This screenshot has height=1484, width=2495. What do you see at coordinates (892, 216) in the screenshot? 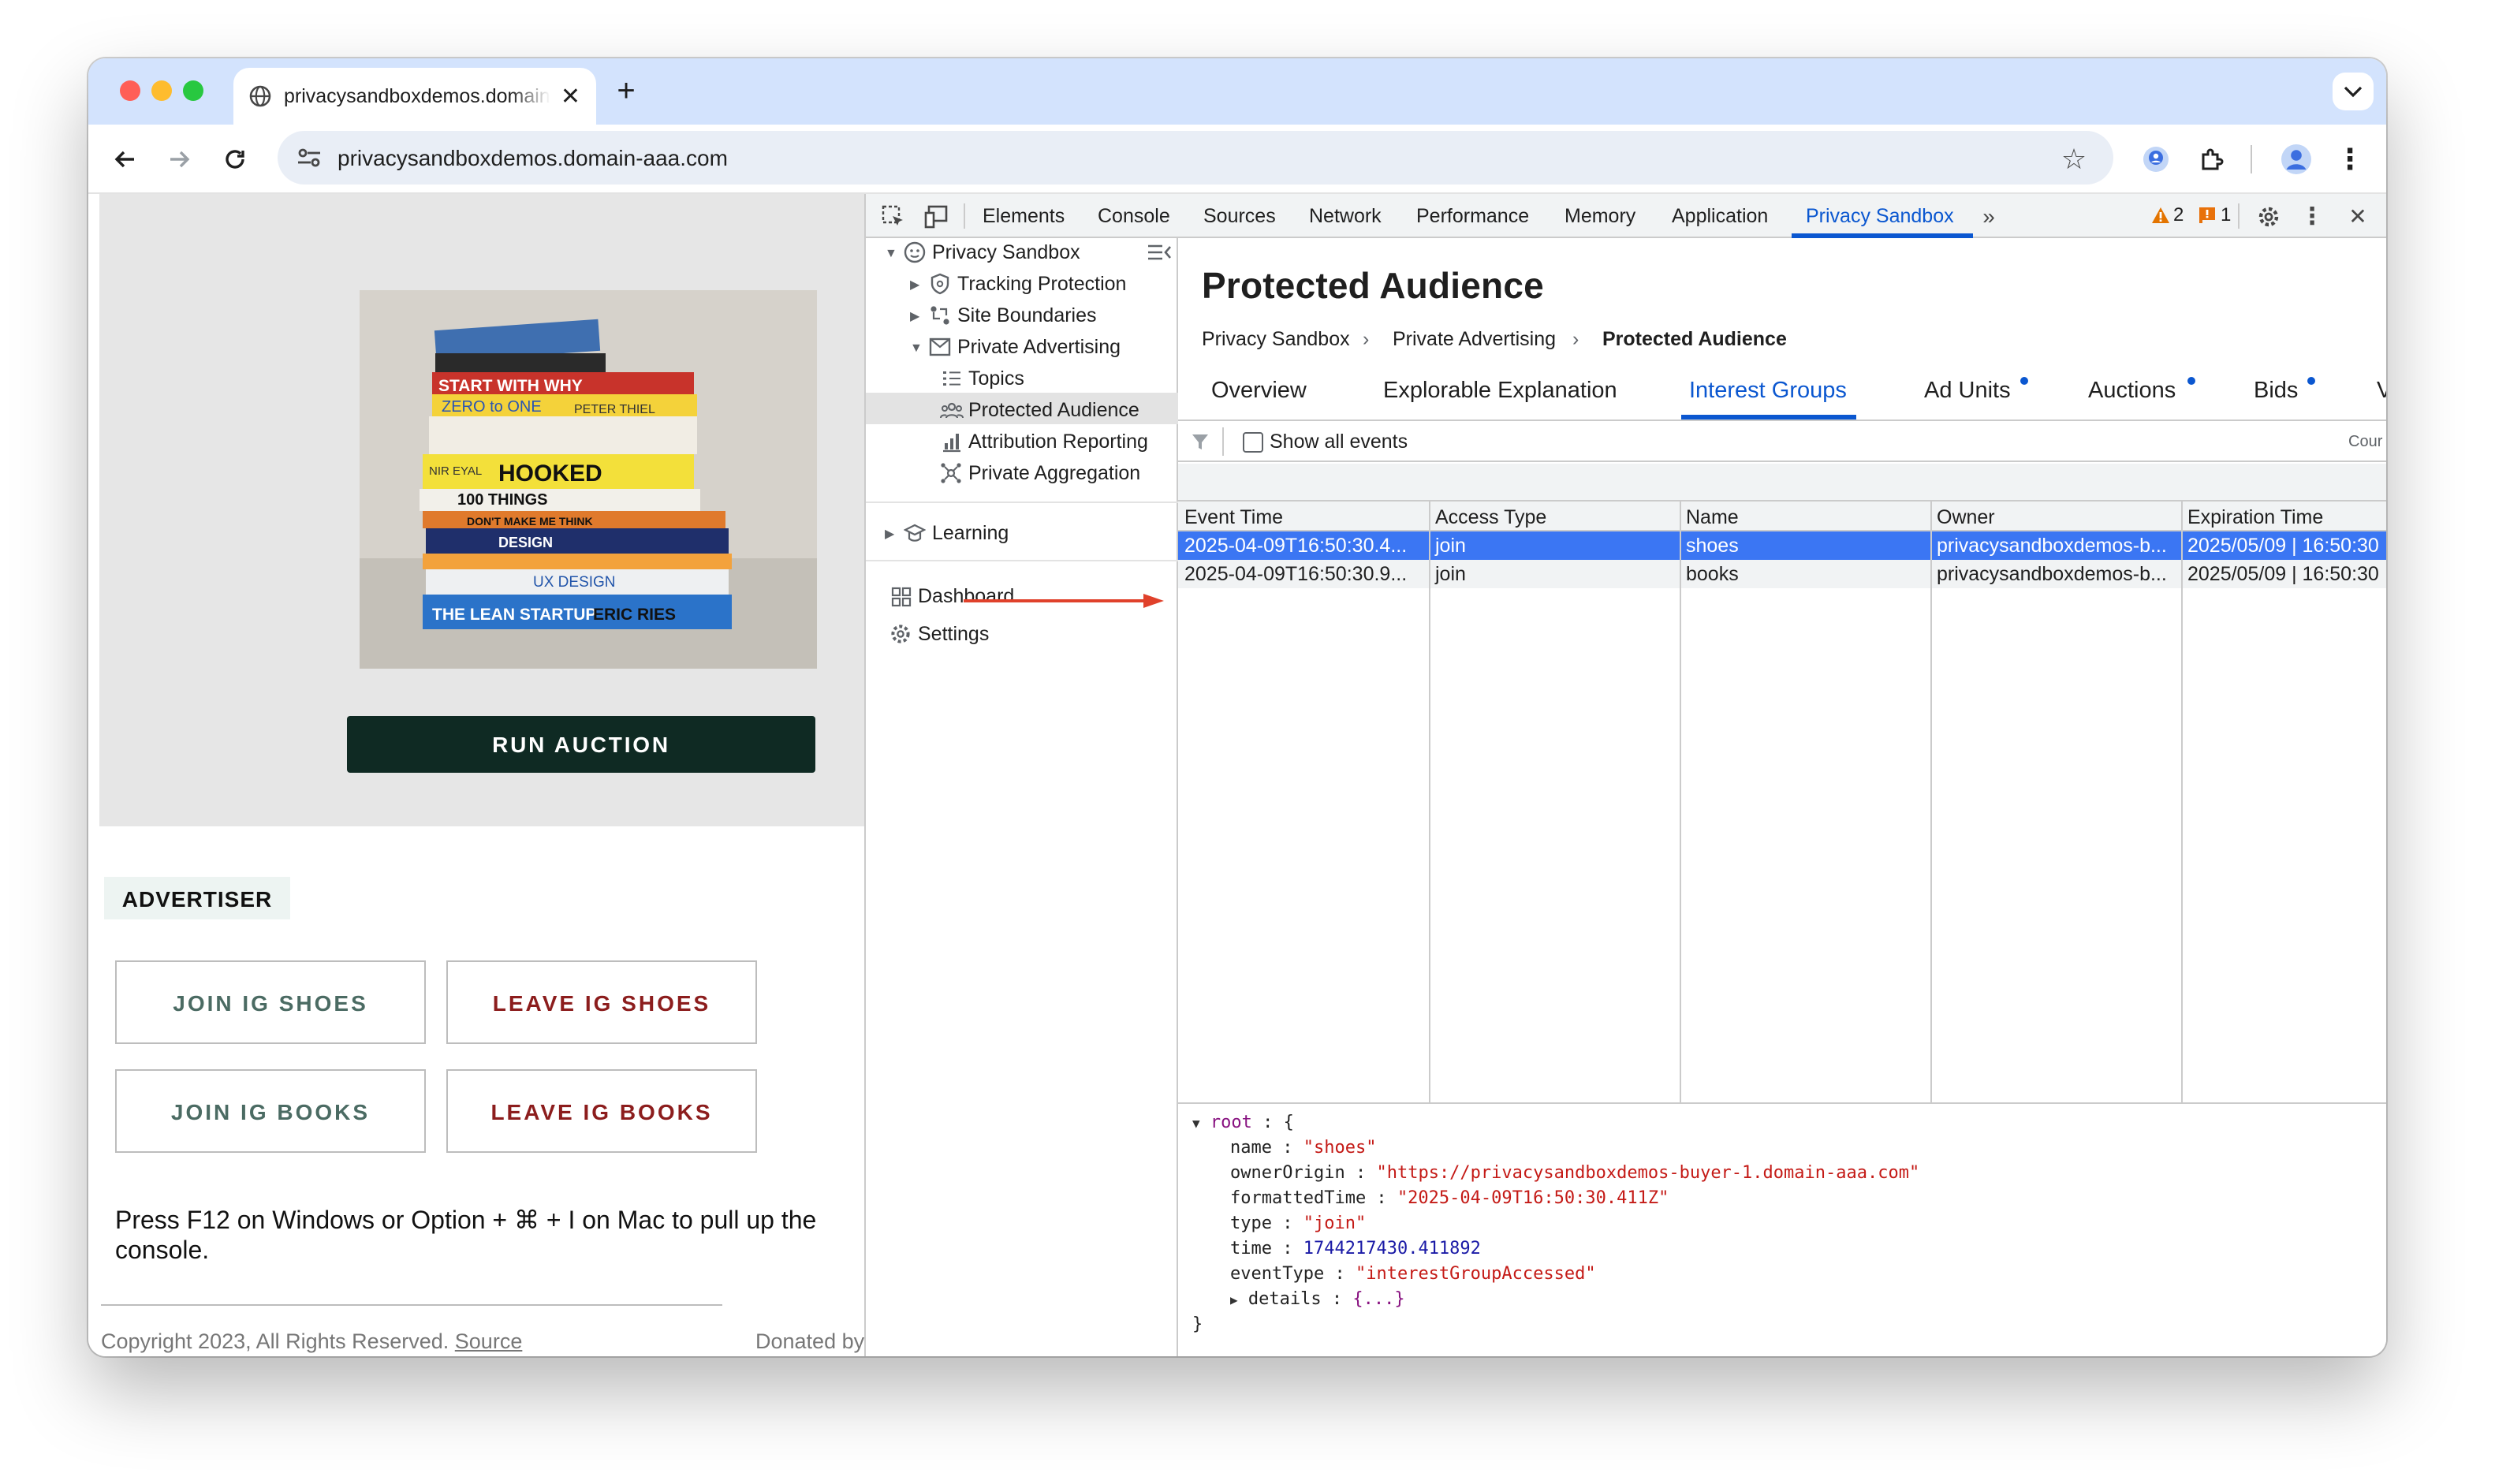
I see `inspect-element-icon` at bounding box center [892, 216].